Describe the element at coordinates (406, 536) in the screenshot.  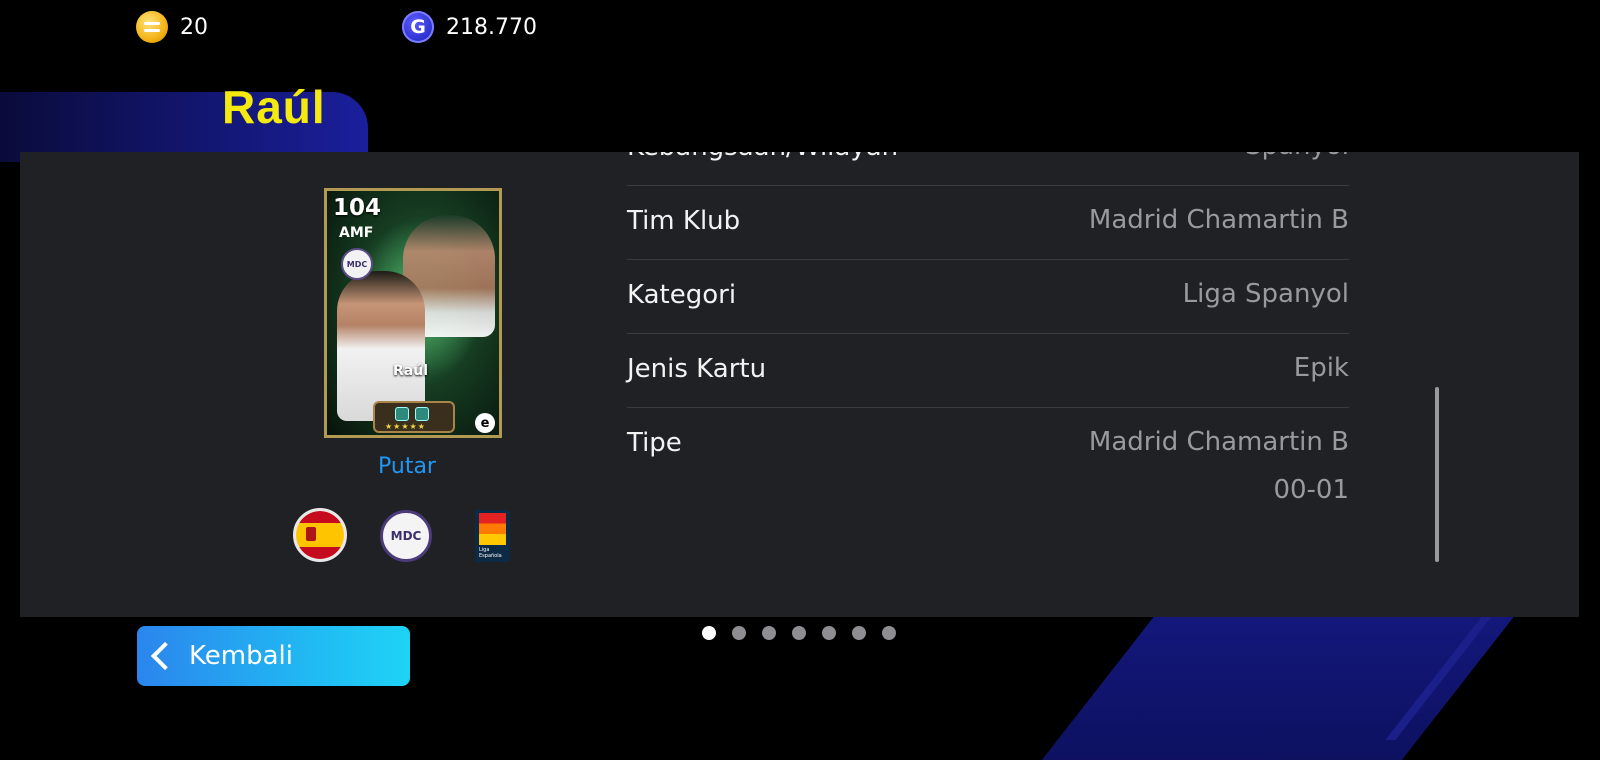
I see `club-badge: MDC` at that location.